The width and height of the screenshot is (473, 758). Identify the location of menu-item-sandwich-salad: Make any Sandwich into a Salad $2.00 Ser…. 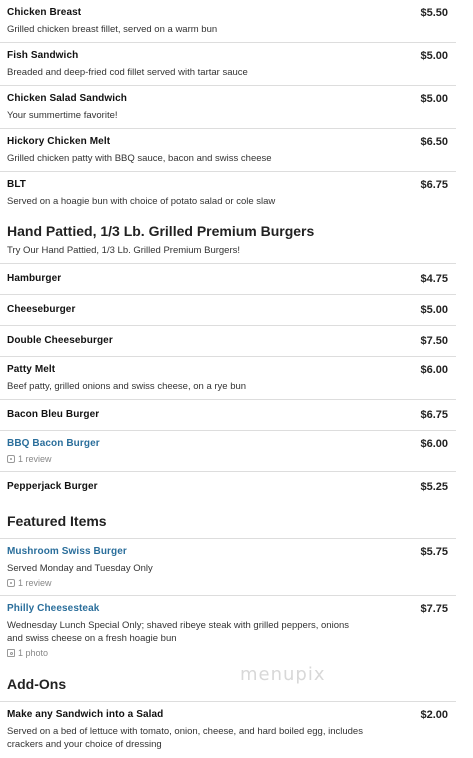
(228, 729).